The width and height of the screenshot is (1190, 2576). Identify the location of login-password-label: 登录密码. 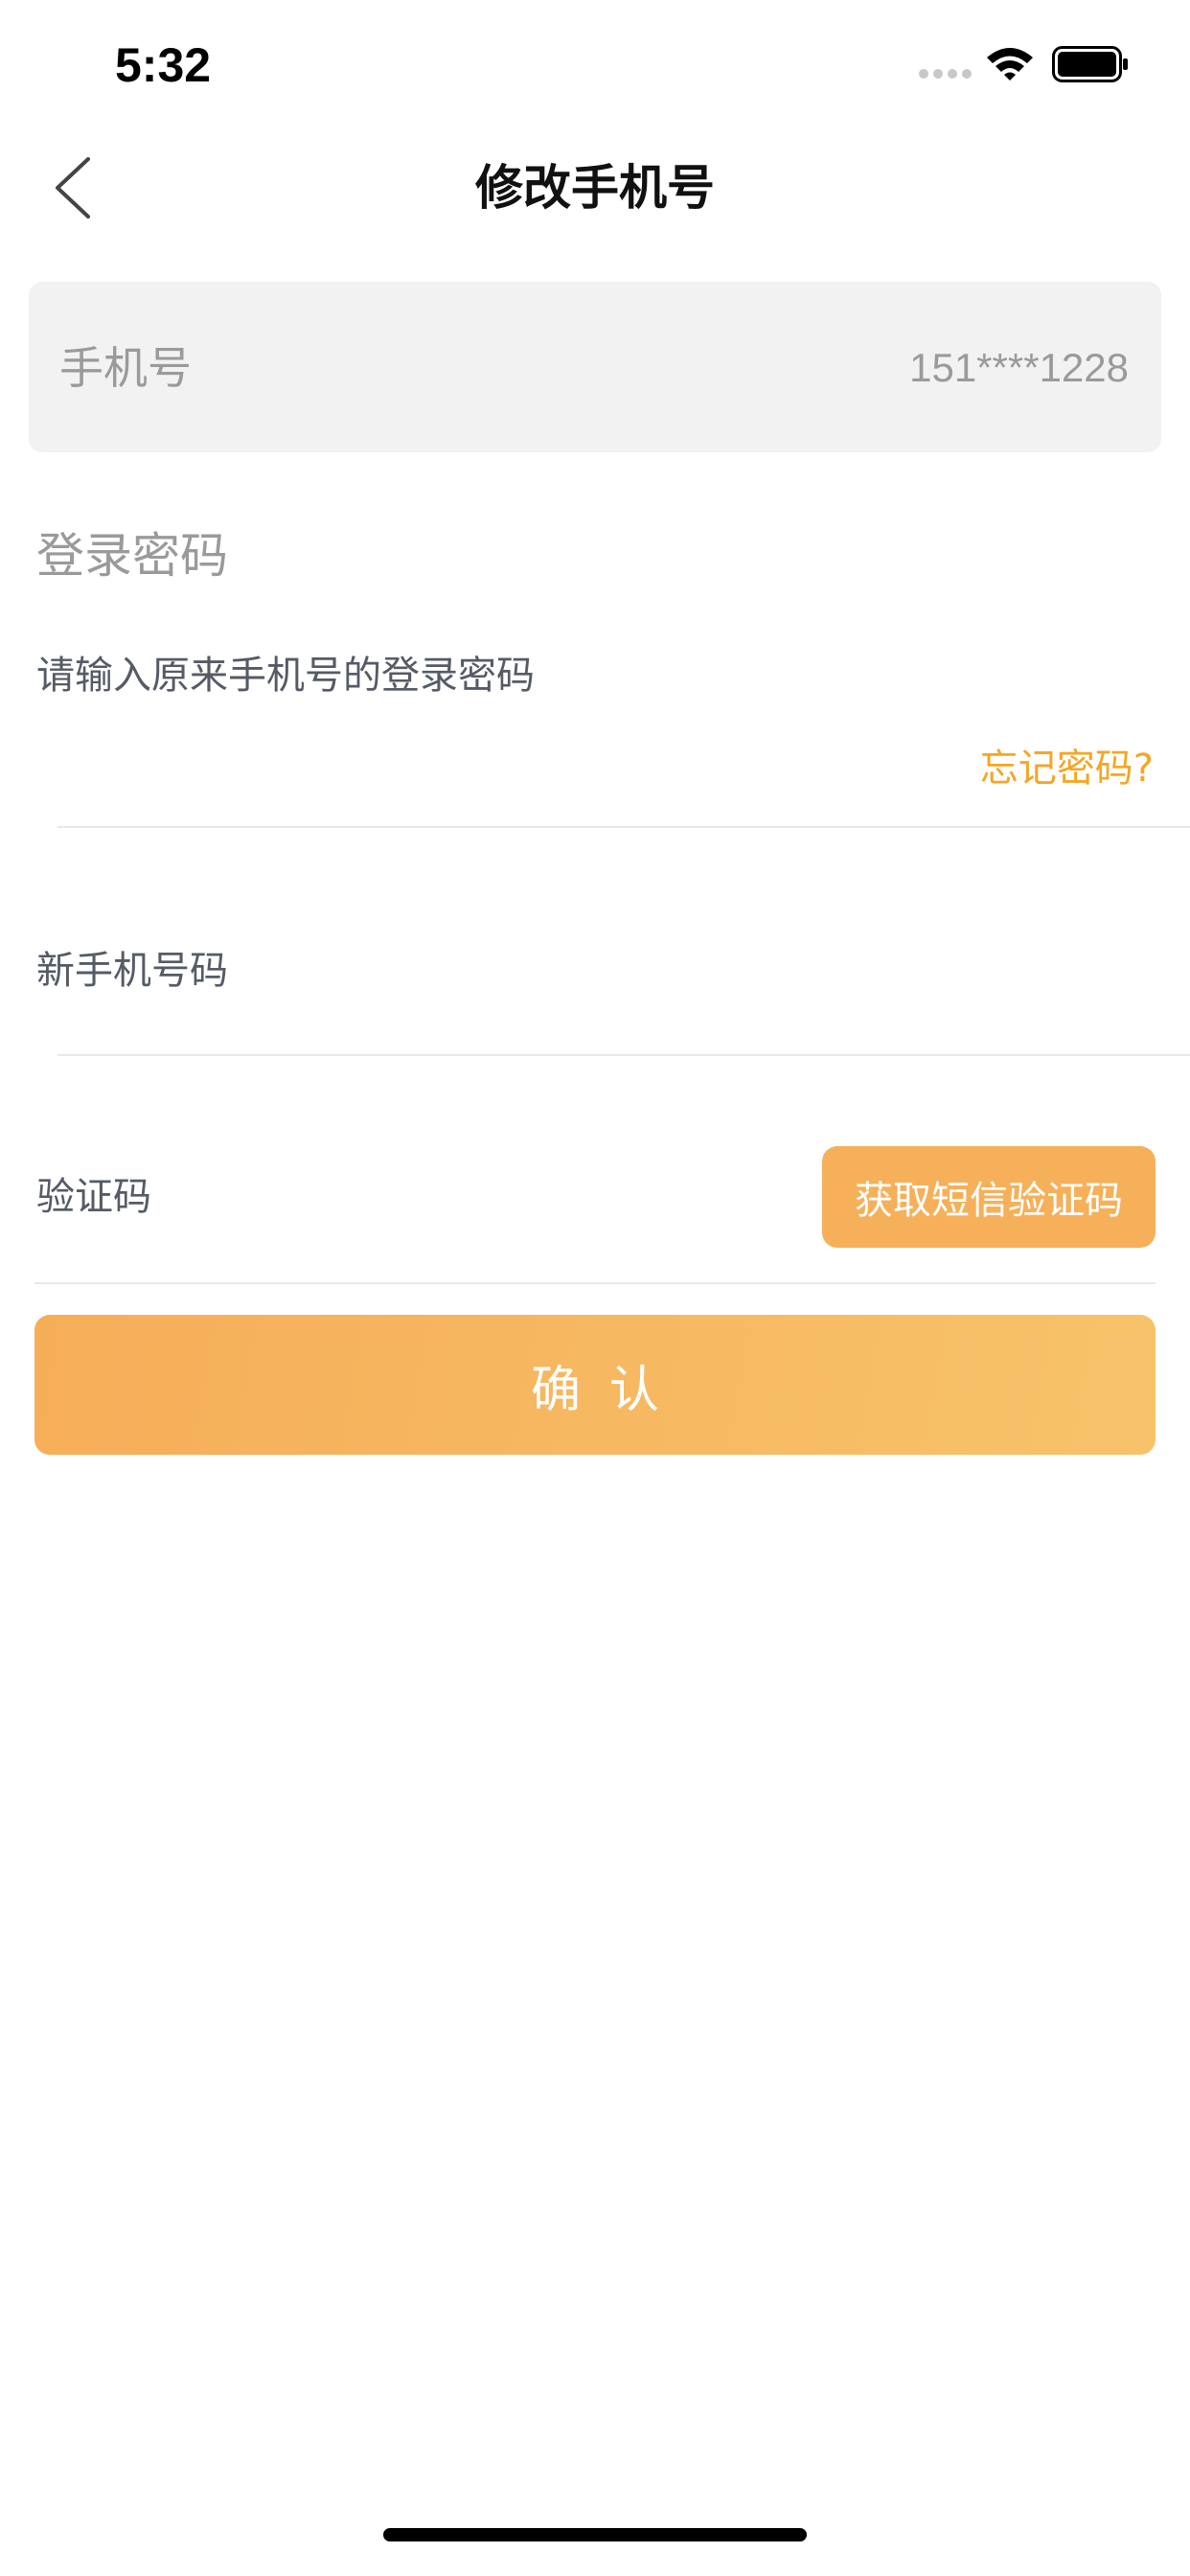
(132, 556).